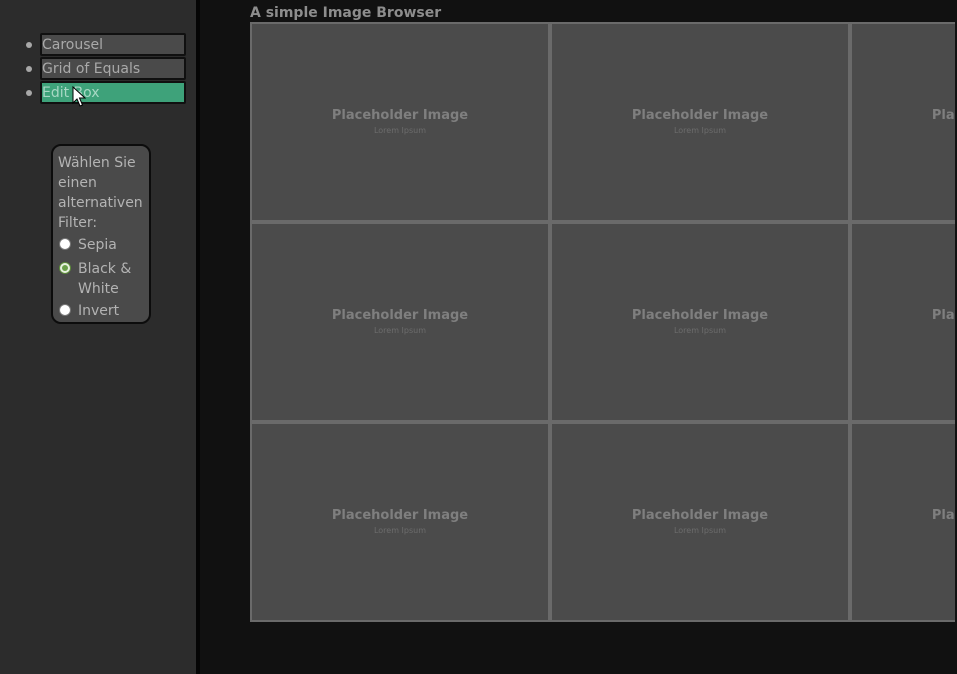 The width and height of the screenshot is (957, 674). I want to click on filter-option-sepia: Sepia, so click(103, 245).